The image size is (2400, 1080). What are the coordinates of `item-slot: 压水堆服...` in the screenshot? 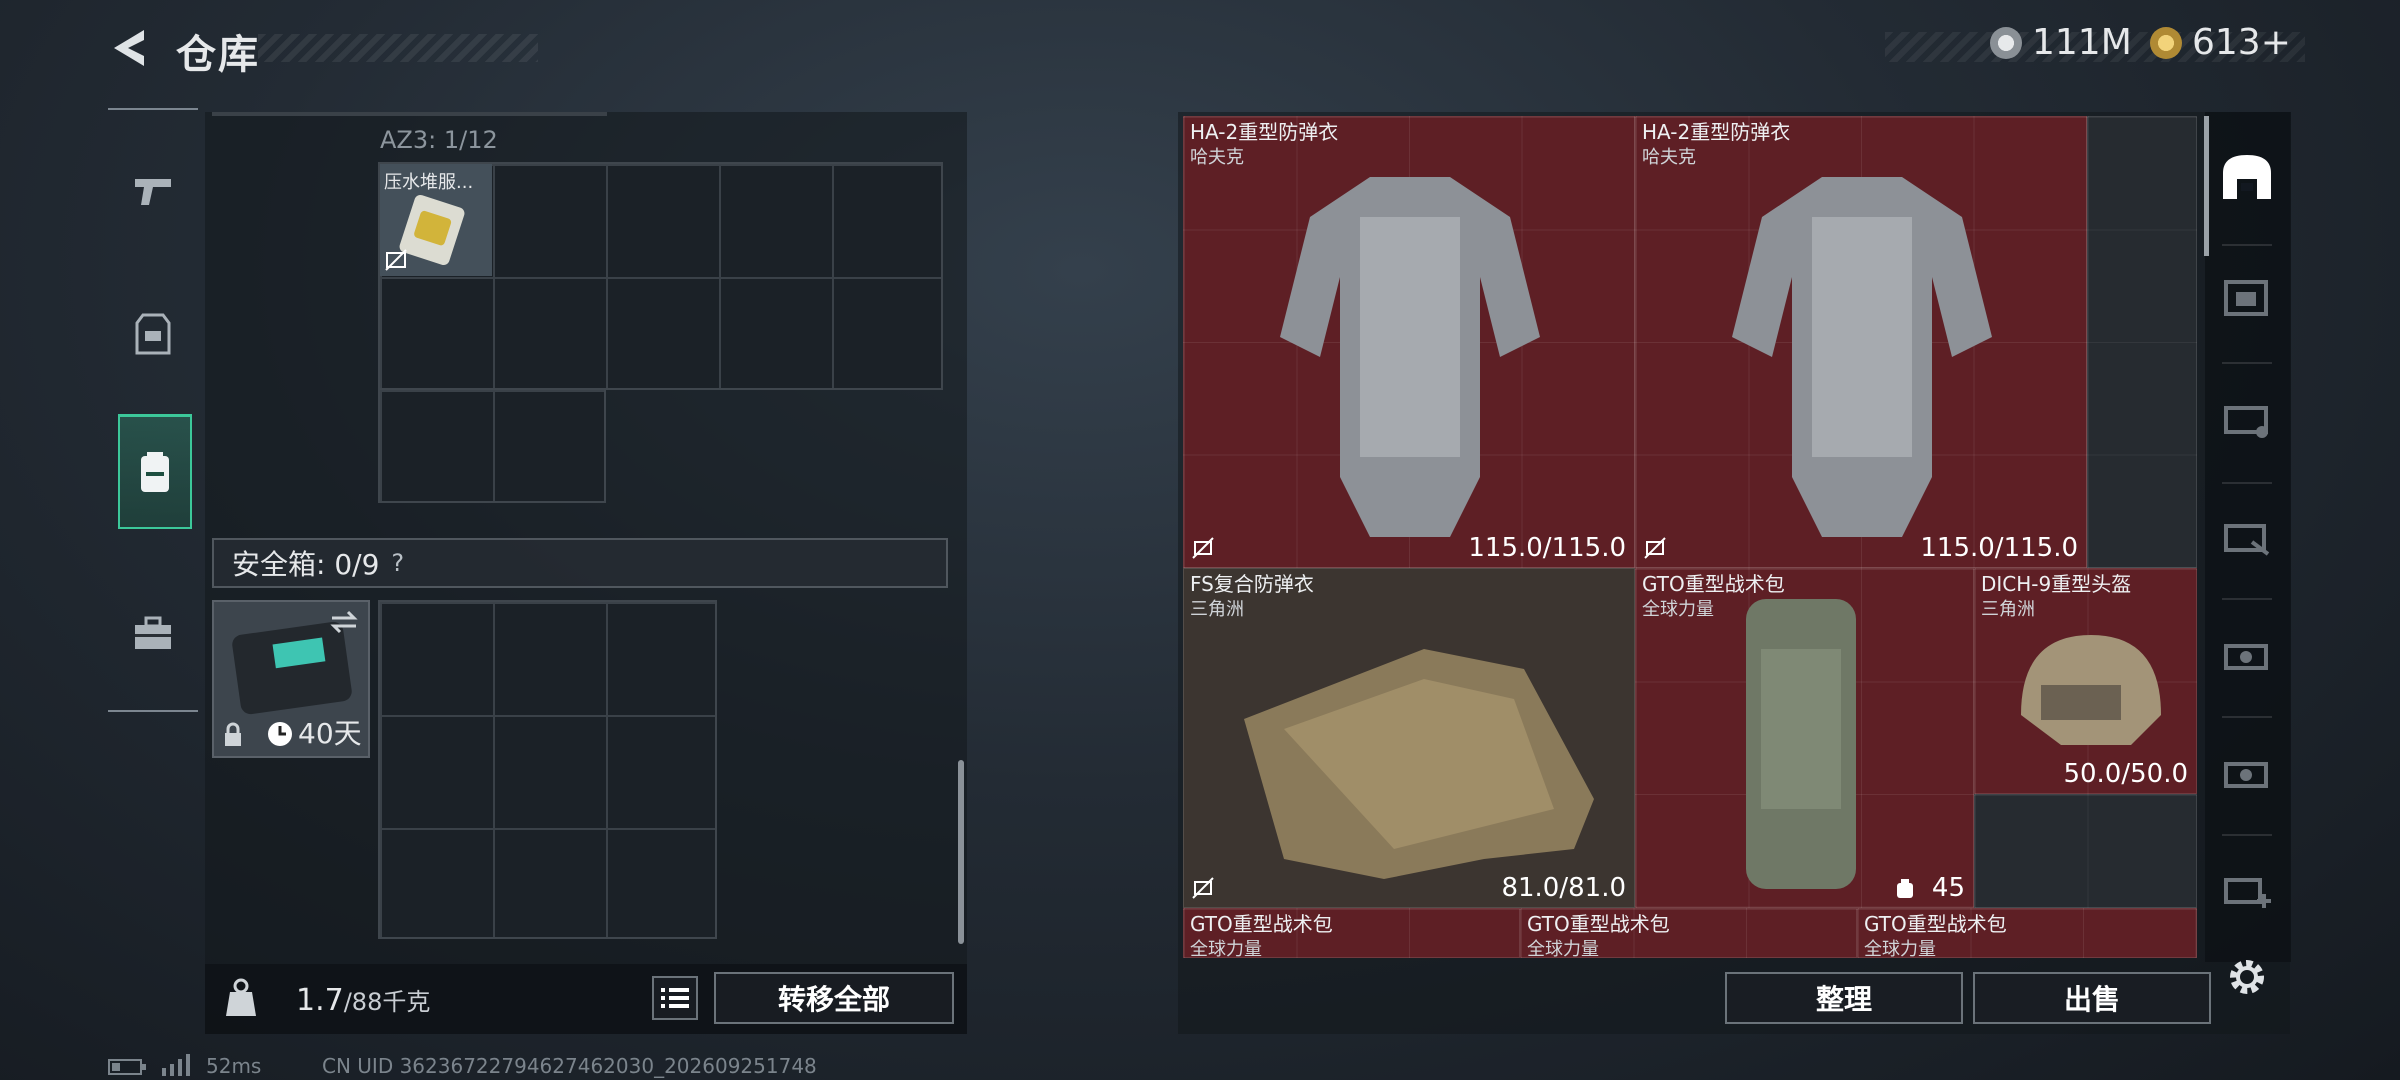 It's located at (436, 220).